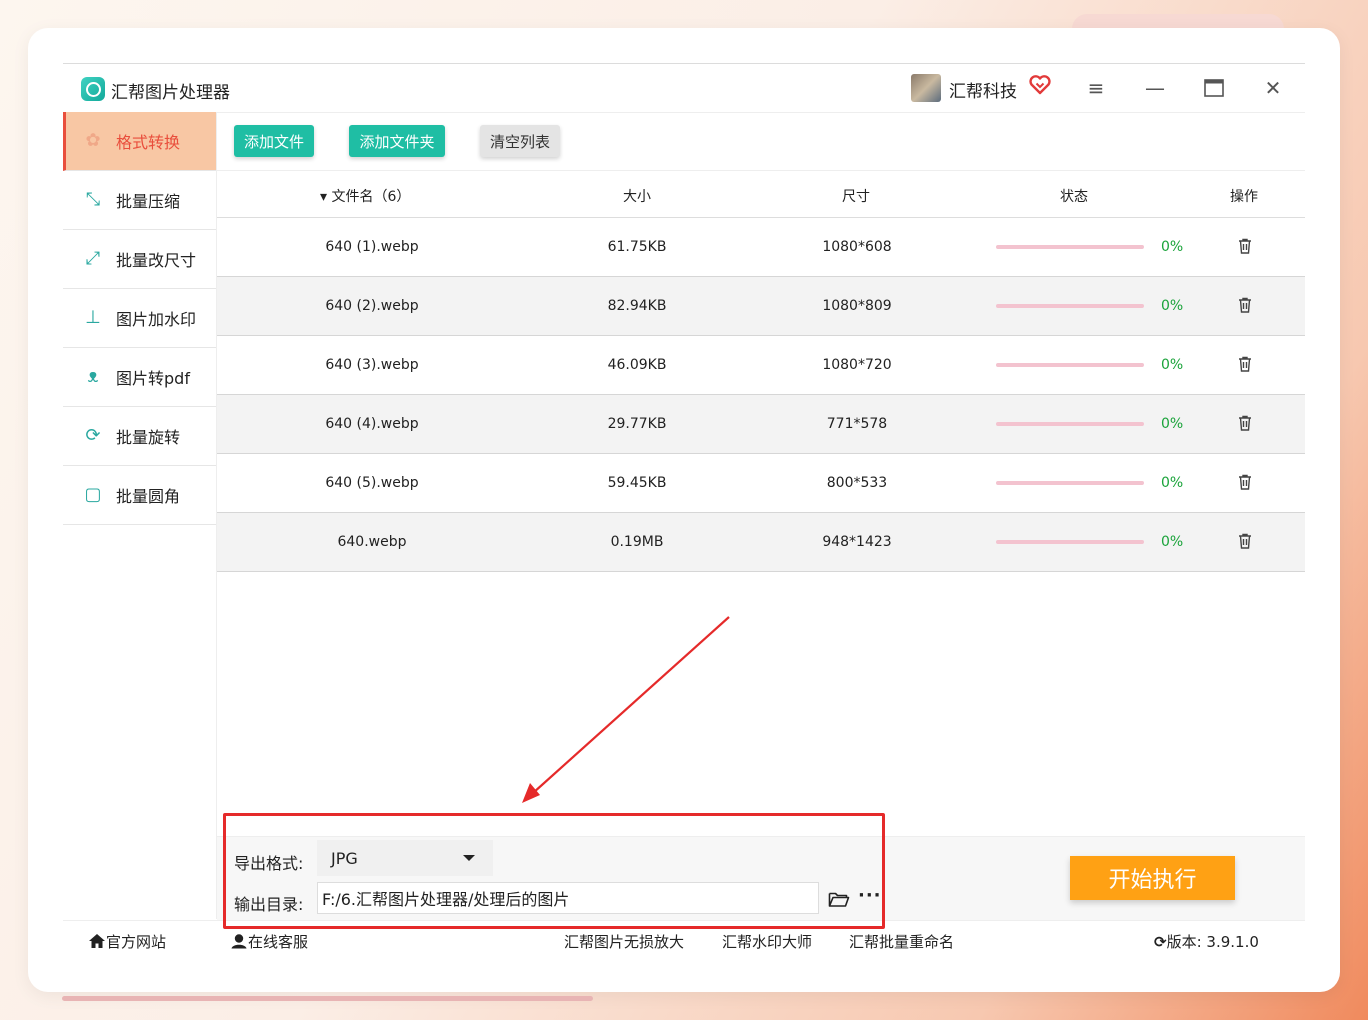 The height and width of the screenshot is (1020, 1368). I want to click on file-dimensions: 1080*608, so click(857, 247).